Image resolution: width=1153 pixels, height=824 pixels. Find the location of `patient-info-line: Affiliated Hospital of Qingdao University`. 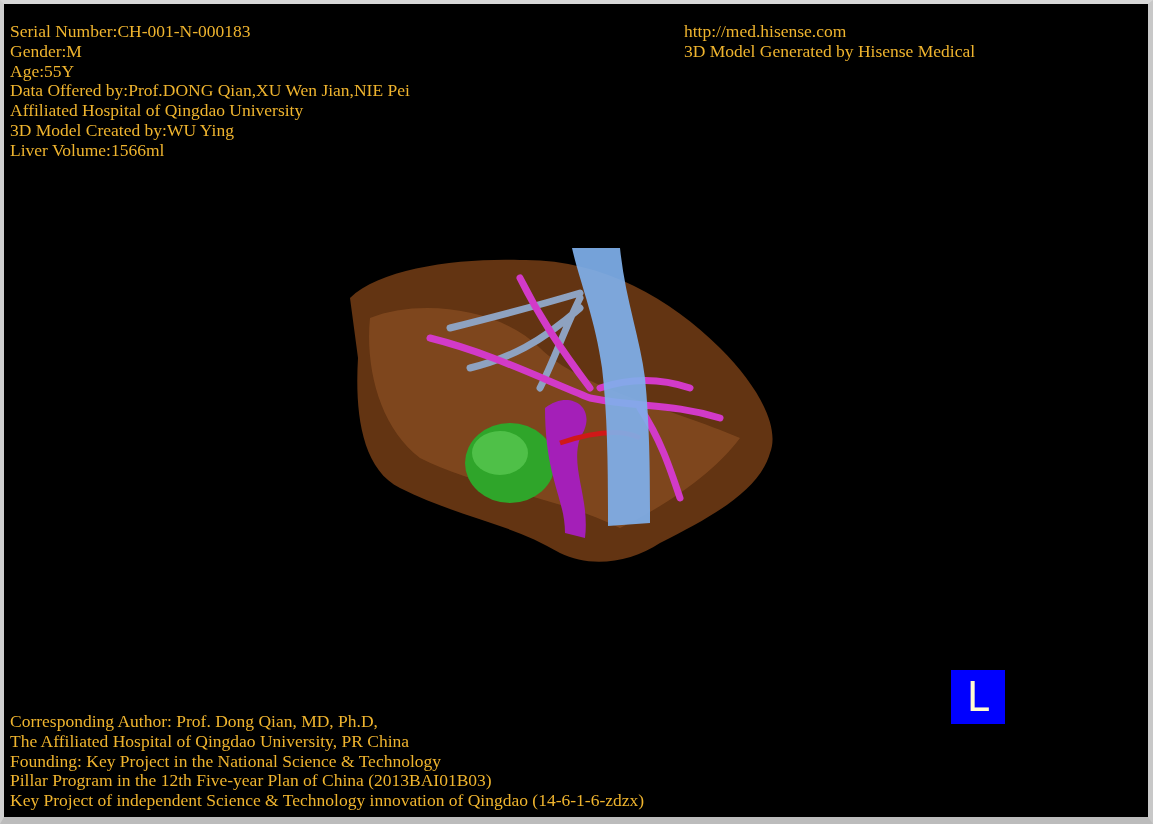

patient-info-line: Affiliated Hospital of Qingdao University is located at coordinates (157, 111).